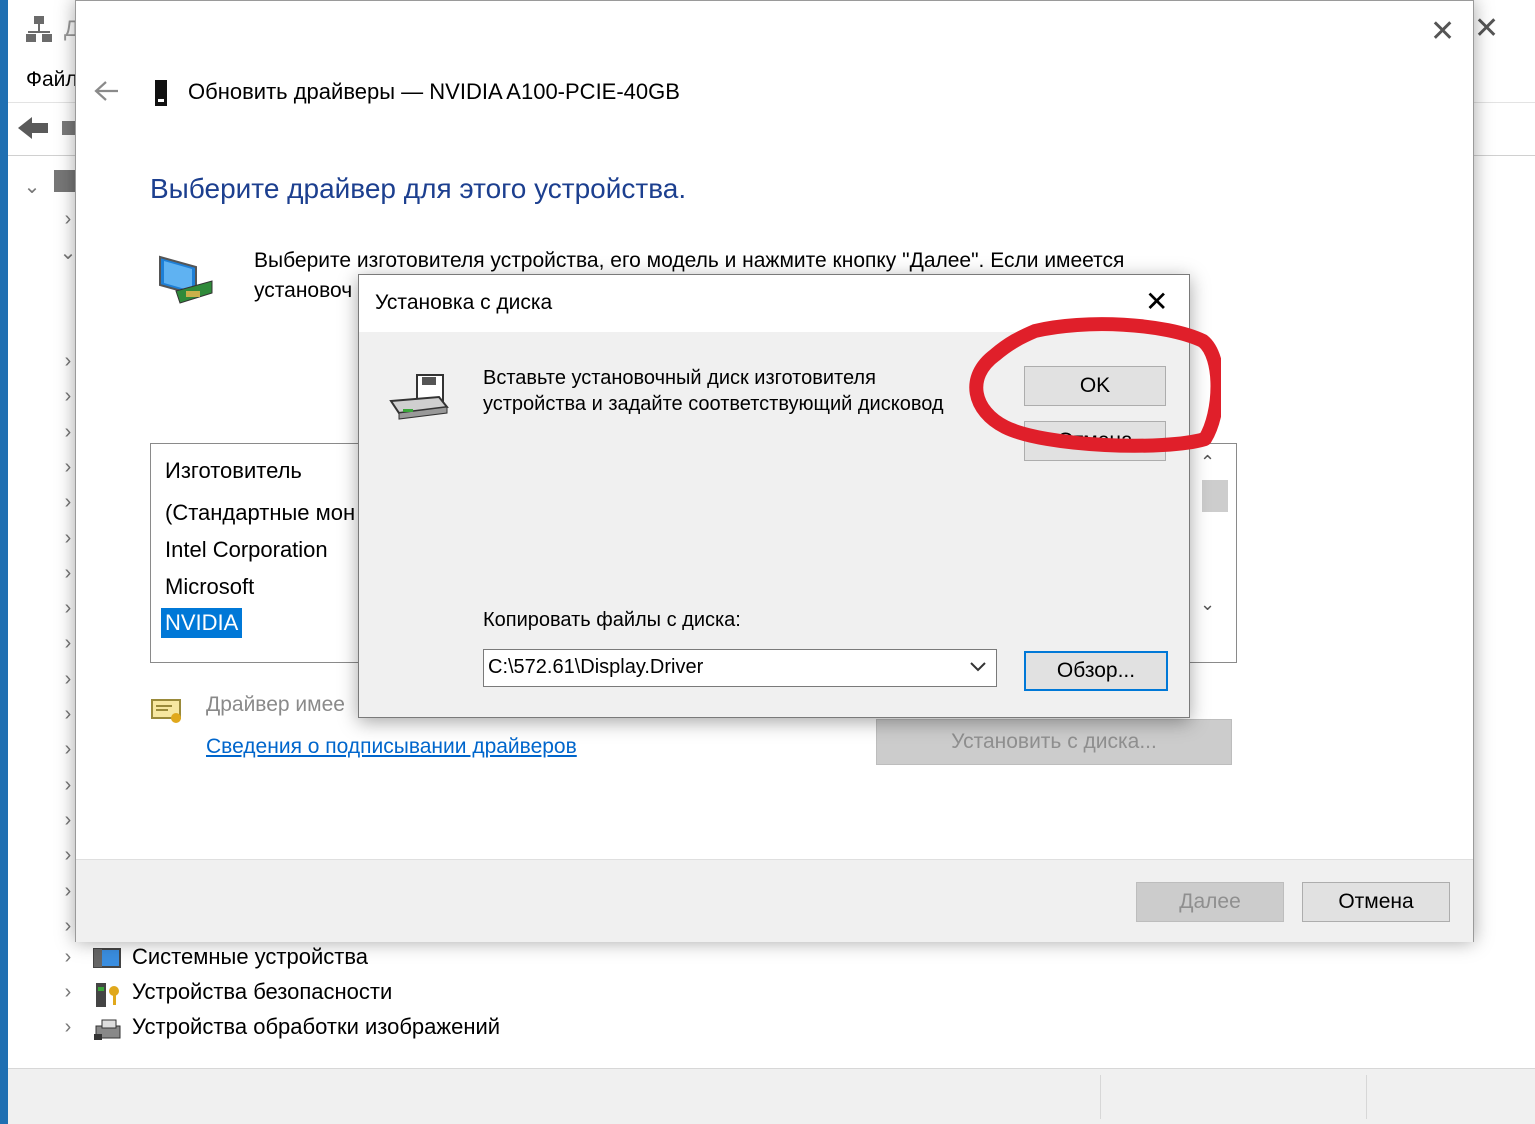  I want to click on disk-path-combobox: C:\572.61\Display.Driver, so click(740, 668).